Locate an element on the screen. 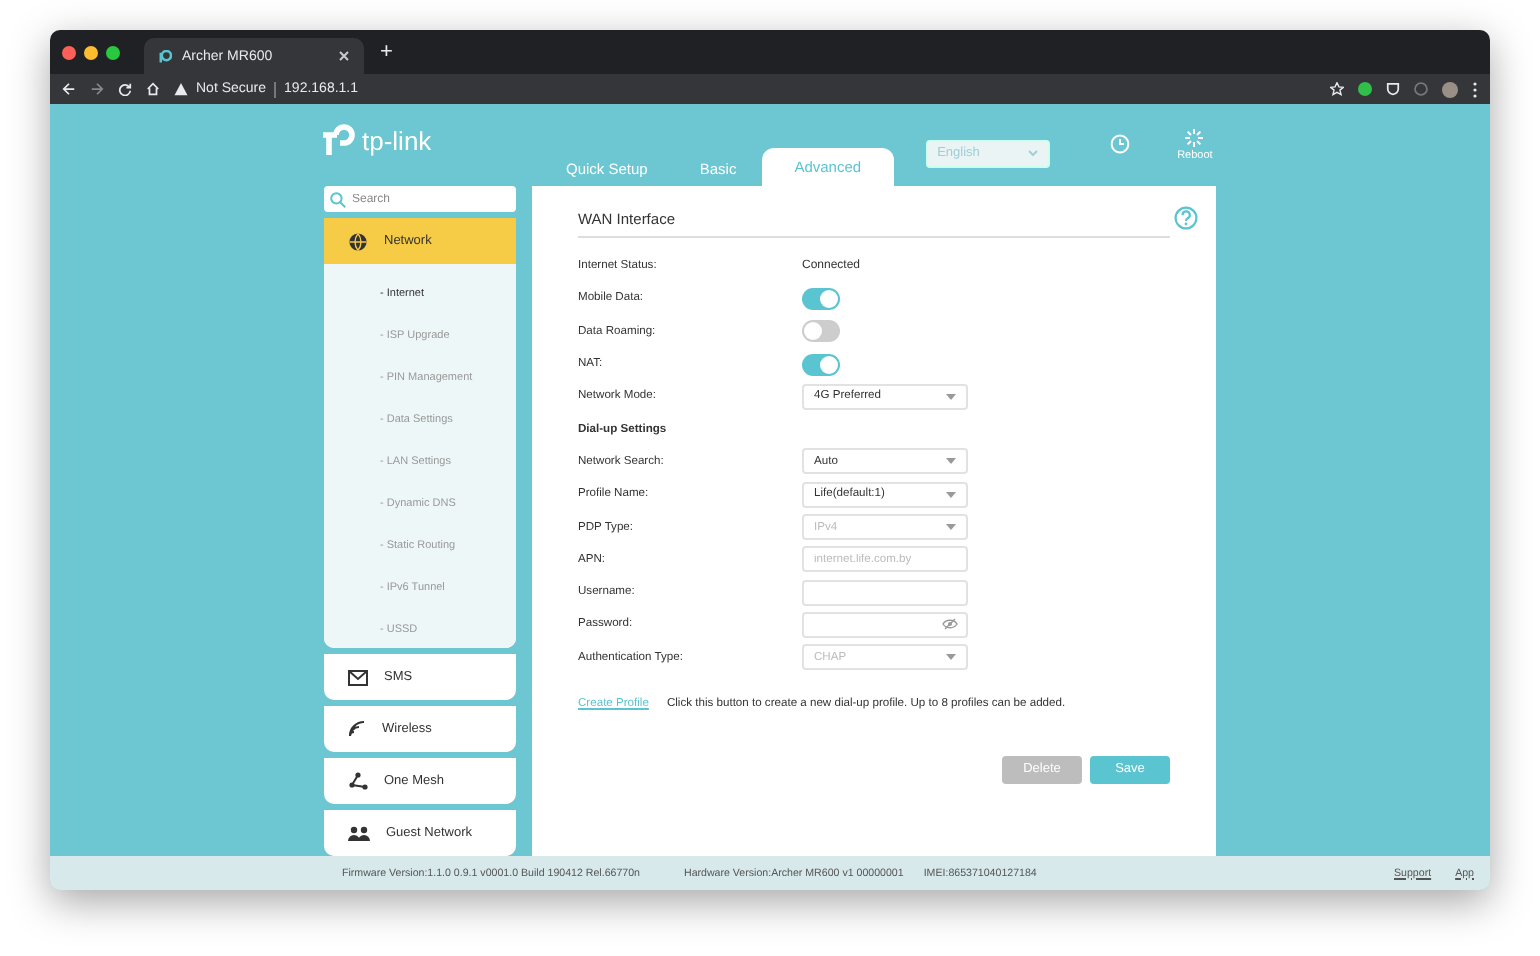  close-tab-icon is located at coordinates (344, 56).